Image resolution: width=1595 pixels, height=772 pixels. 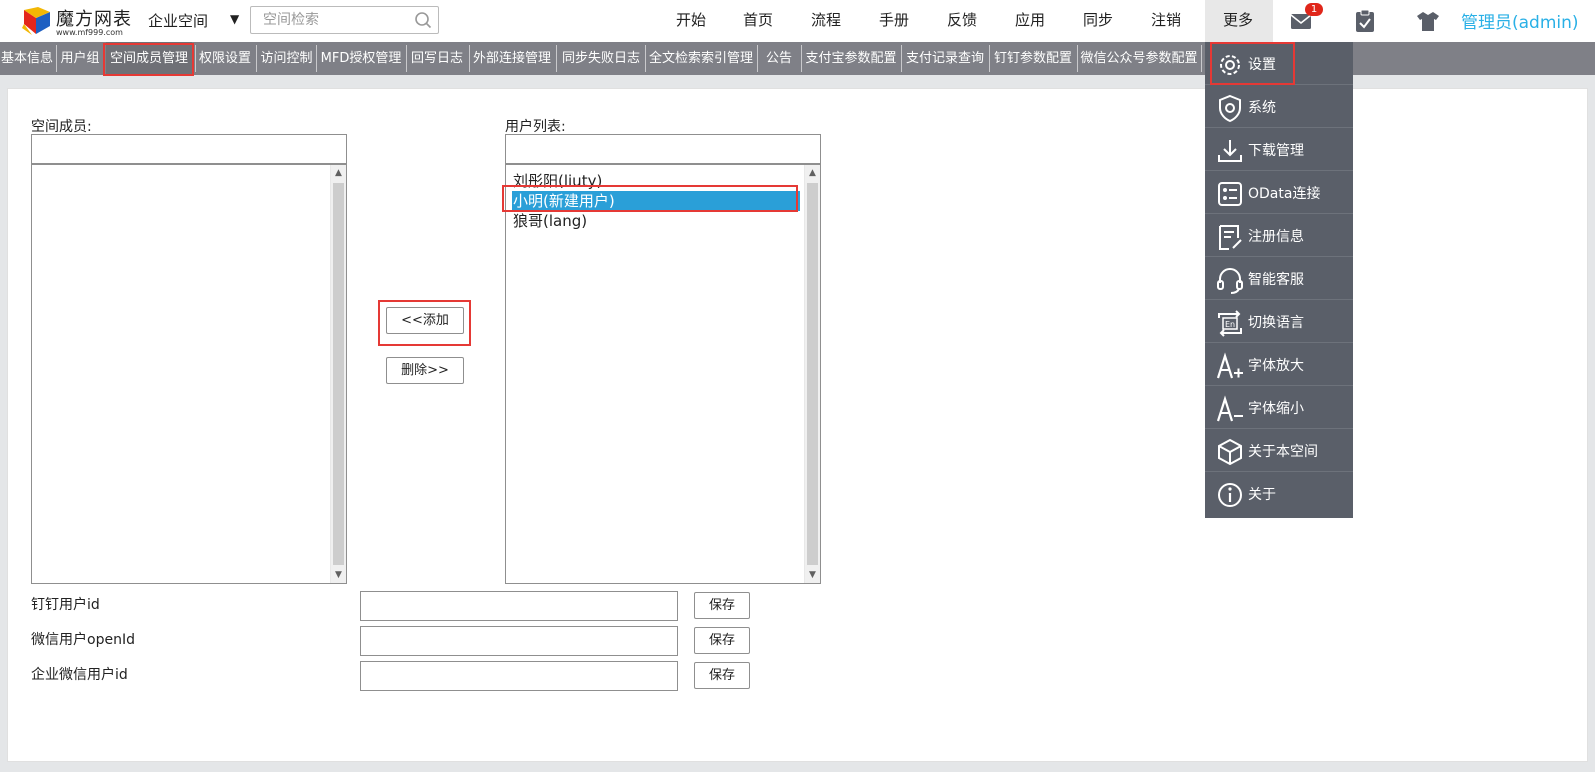 I want to click on users-label: 用户列表:, so click(x=535, y=127).